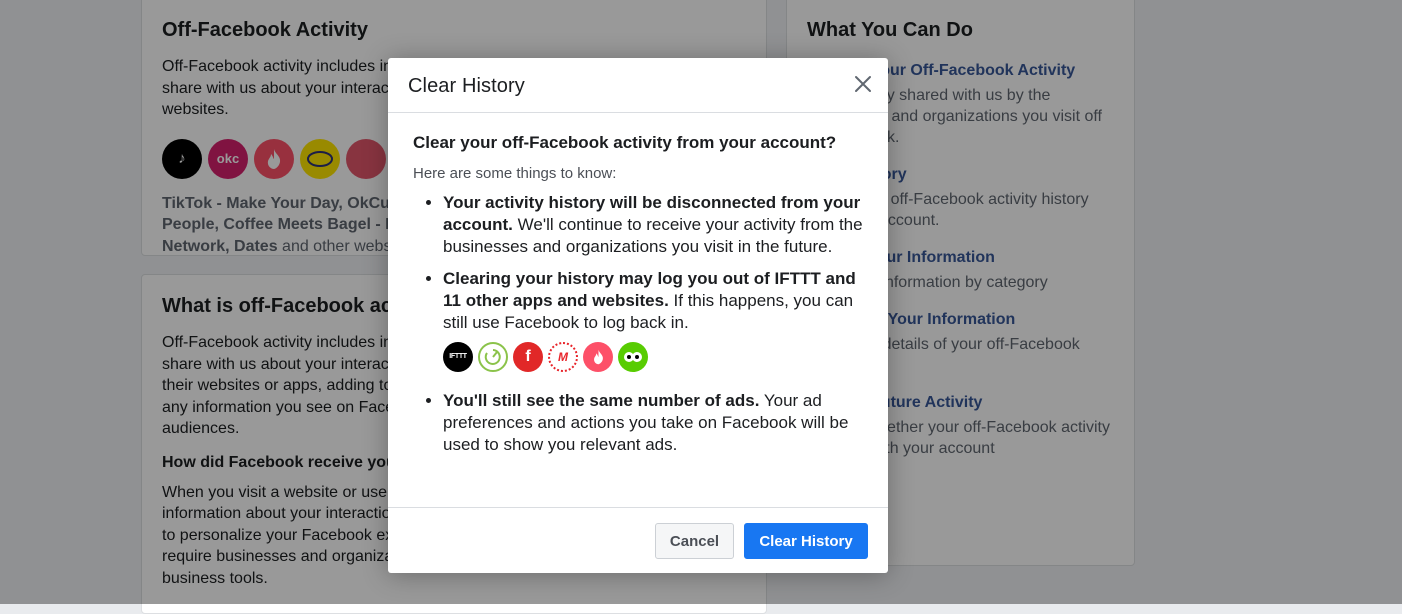  I want to click on ifttt-icon: IFTTT, so click(458, 357).